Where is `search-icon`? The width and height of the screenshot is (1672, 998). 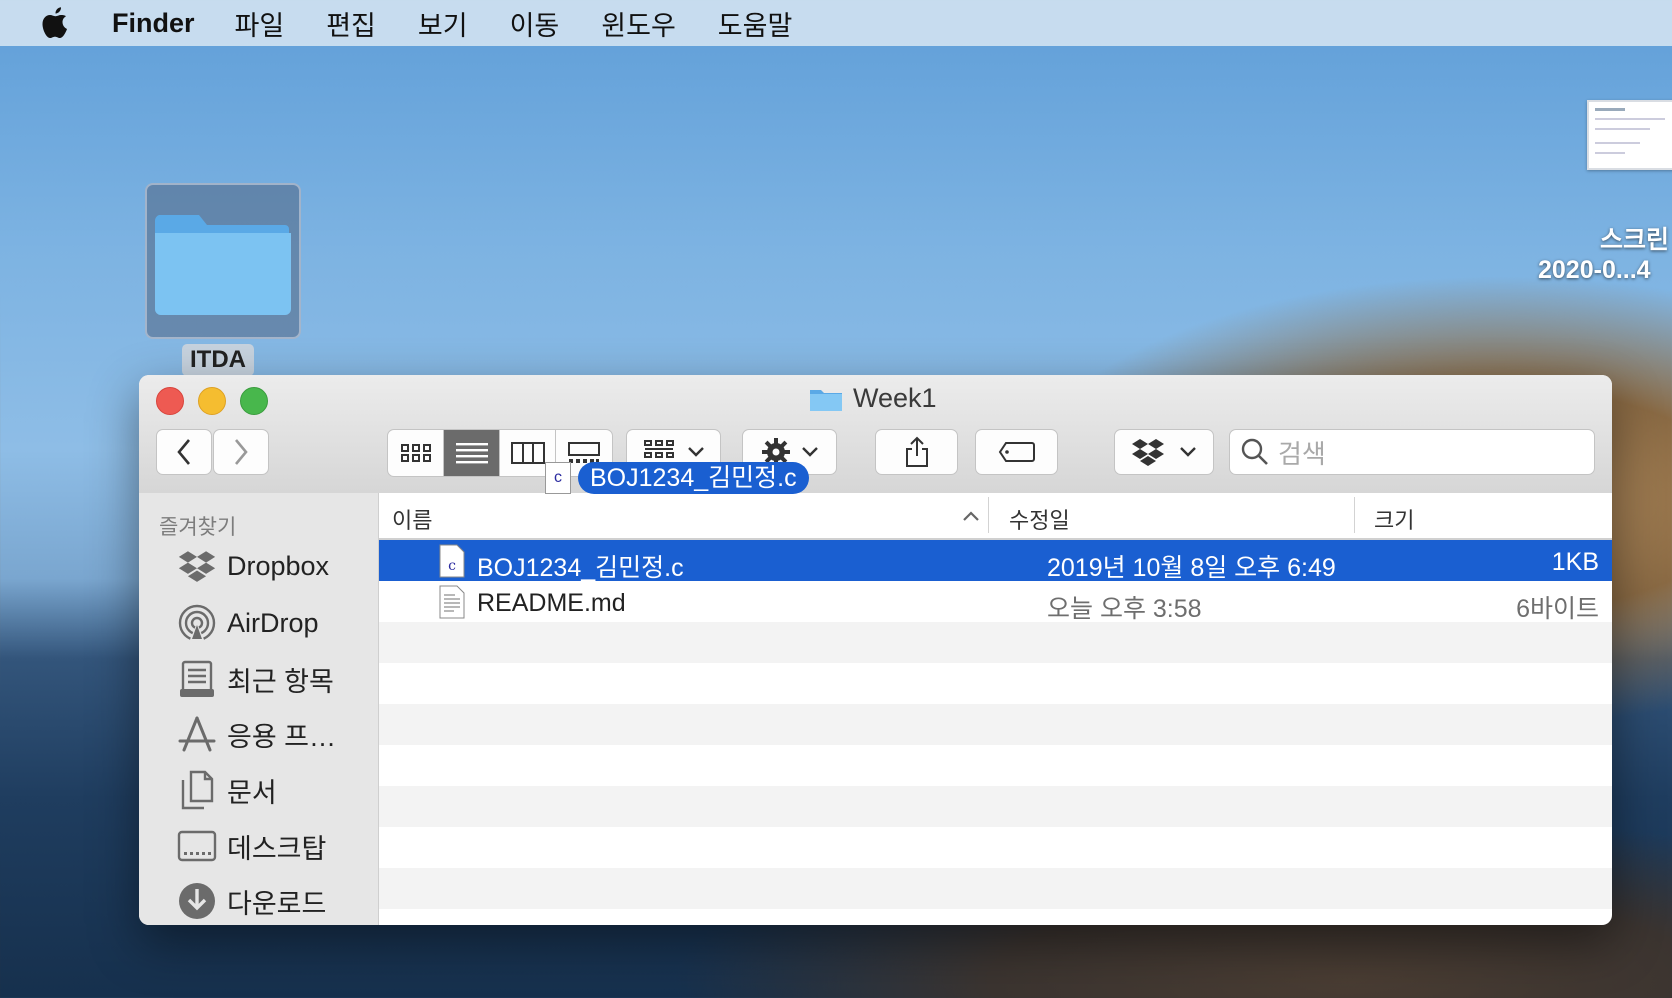 search-icon is located at coordinates (1254, 451).